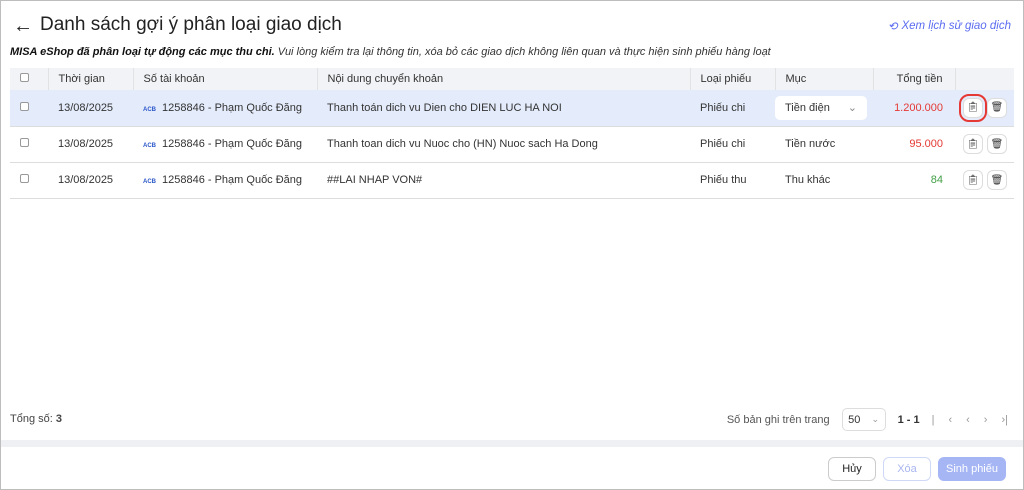  Describe the element at coordinates (993, 420) in the screenshot. I see `next-page-icon: ›` at that location.